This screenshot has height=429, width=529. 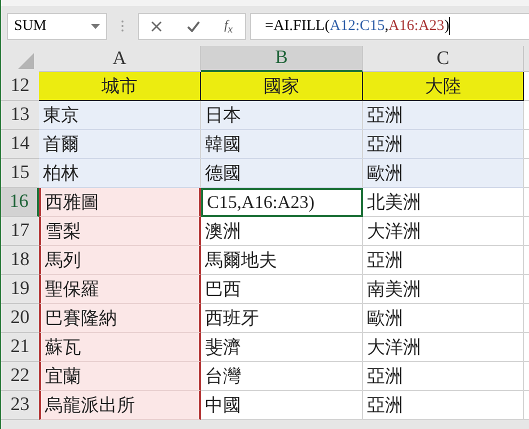 What do you see at coordinates (120, 115) in the screenshot?
I see `table-cell: 東京` at bounding box center [120, 115].